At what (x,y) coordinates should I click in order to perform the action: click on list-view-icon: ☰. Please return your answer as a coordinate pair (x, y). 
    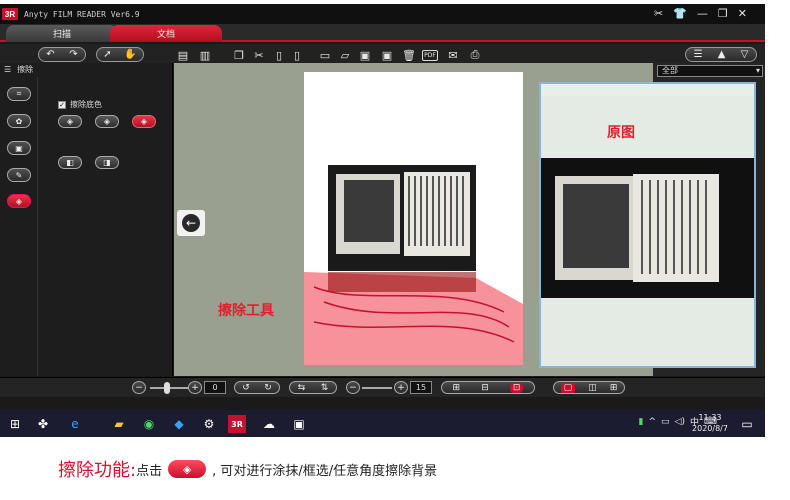
    Looking at the image, I should click on (698, 54).